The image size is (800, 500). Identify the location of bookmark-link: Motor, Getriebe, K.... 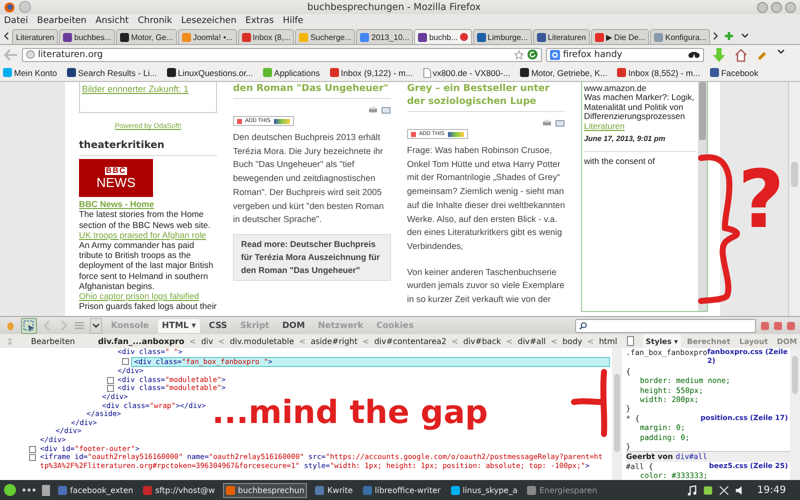
(564, 73).